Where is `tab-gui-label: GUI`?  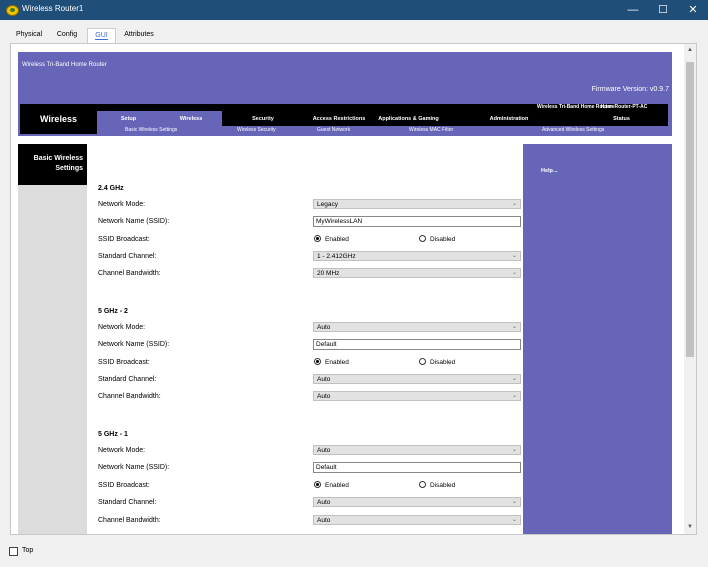
tab-gui-label: GUI is located at coordinates (101, 36).